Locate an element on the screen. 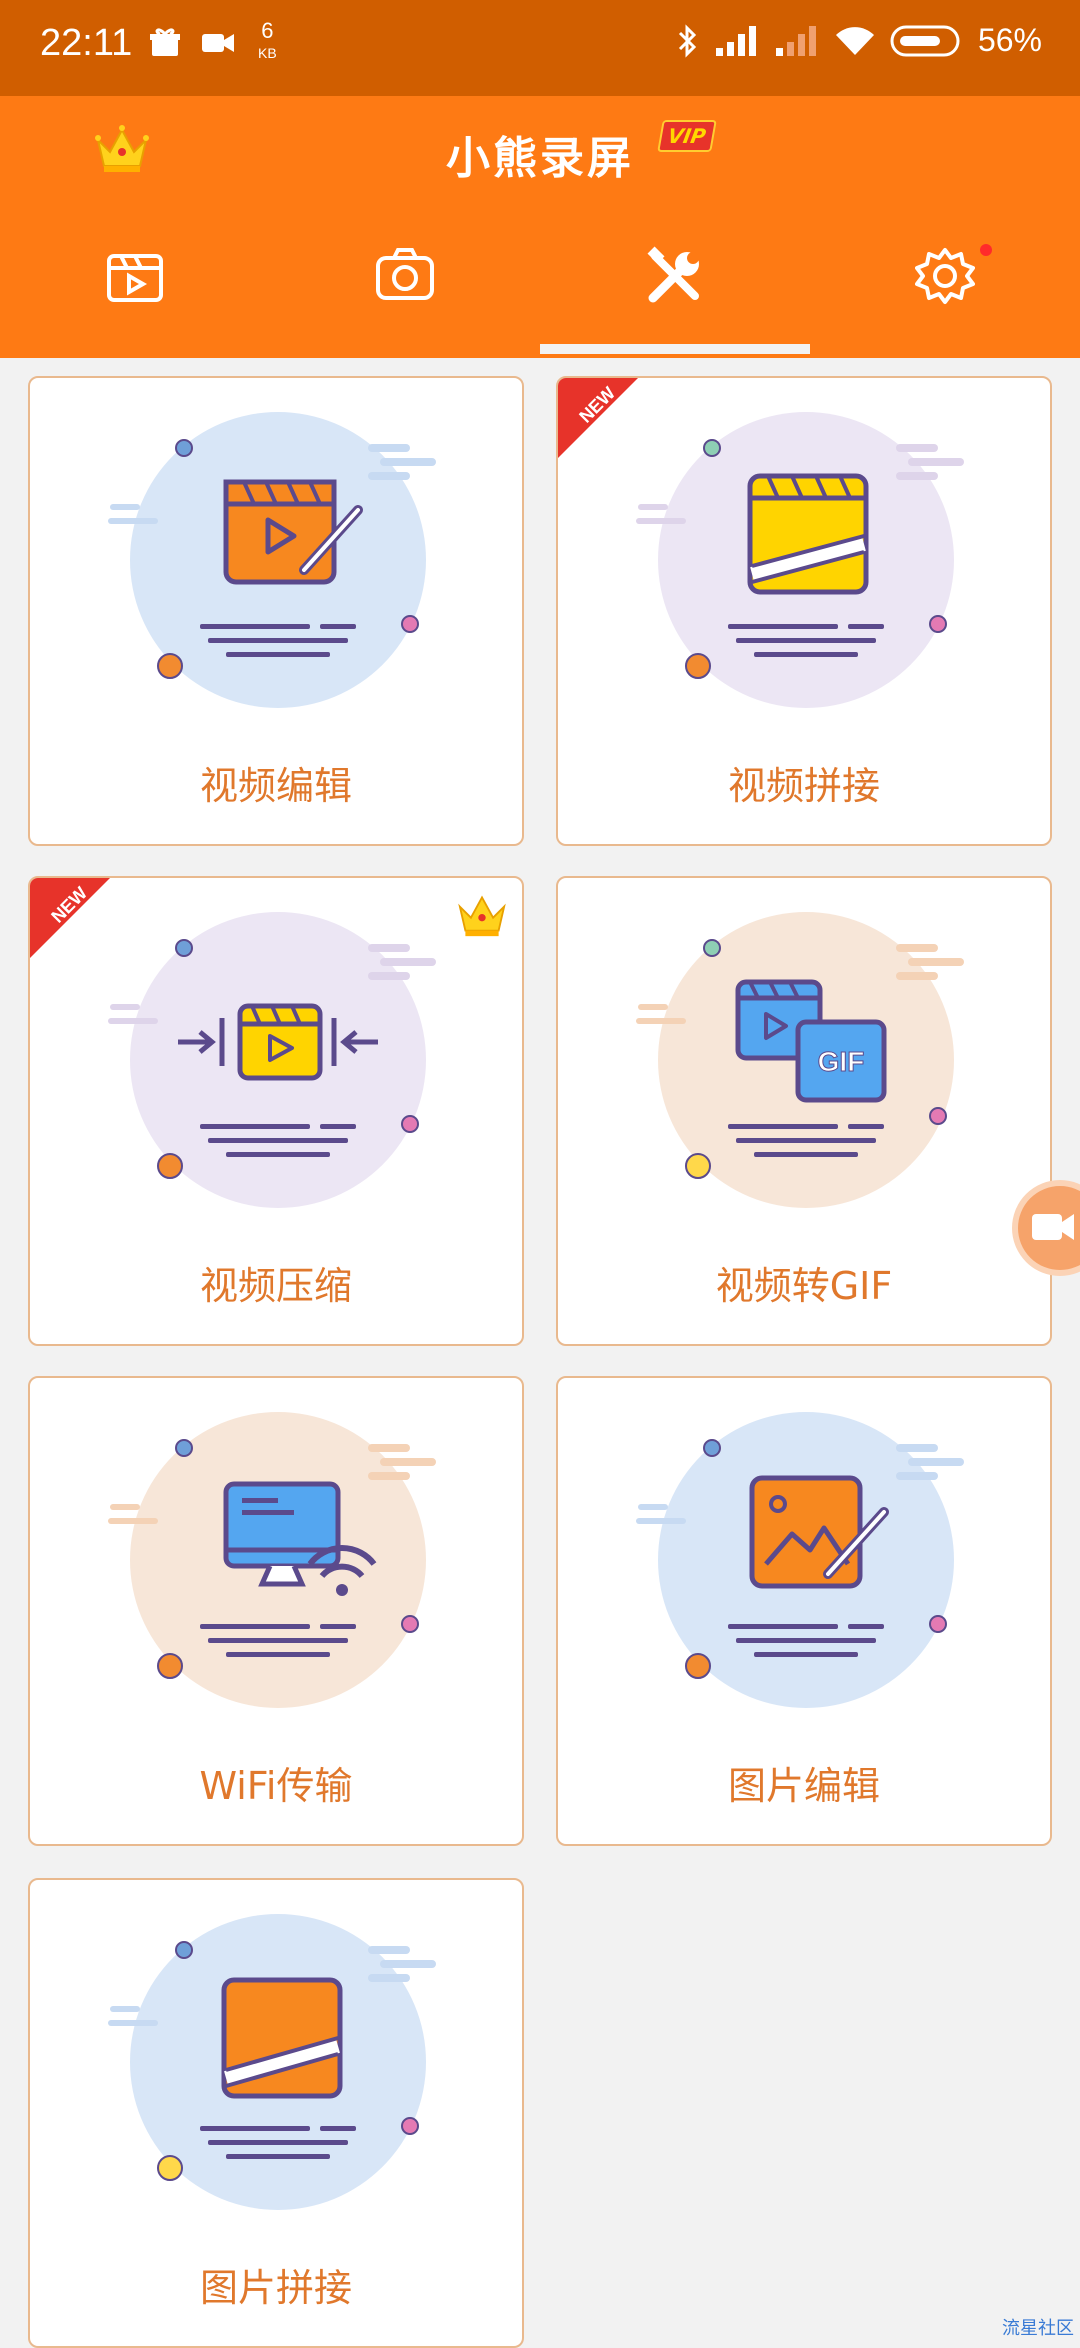  battery-percent: 56% is located at coordinates (1009, 40).